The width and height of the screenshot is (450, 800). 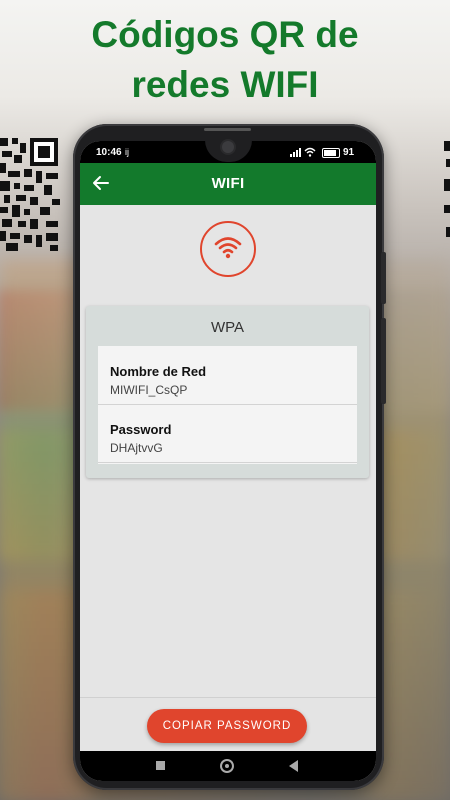 What do you see at coordinates (227, 327) in the screenshot?
I see `security-type: WPA` at bounding box center [227, 327].